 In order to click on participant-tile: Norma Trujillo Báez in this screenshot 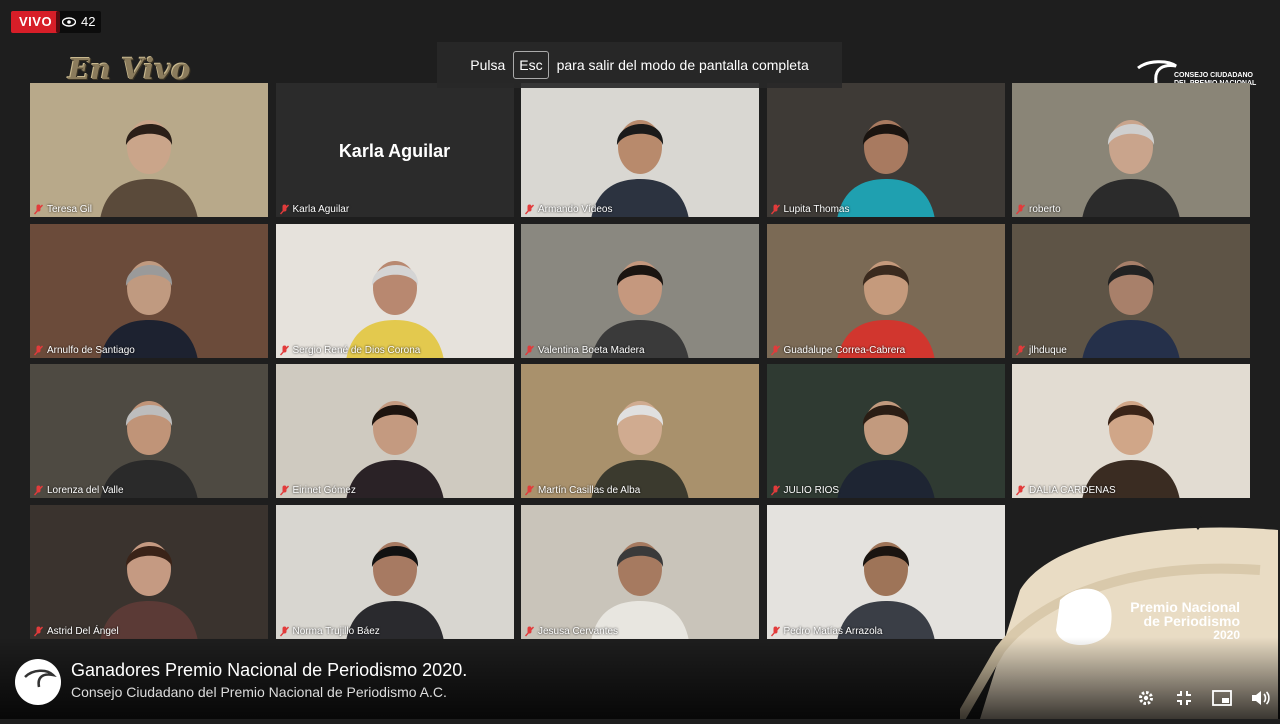, I will do `click(394, 571)`.